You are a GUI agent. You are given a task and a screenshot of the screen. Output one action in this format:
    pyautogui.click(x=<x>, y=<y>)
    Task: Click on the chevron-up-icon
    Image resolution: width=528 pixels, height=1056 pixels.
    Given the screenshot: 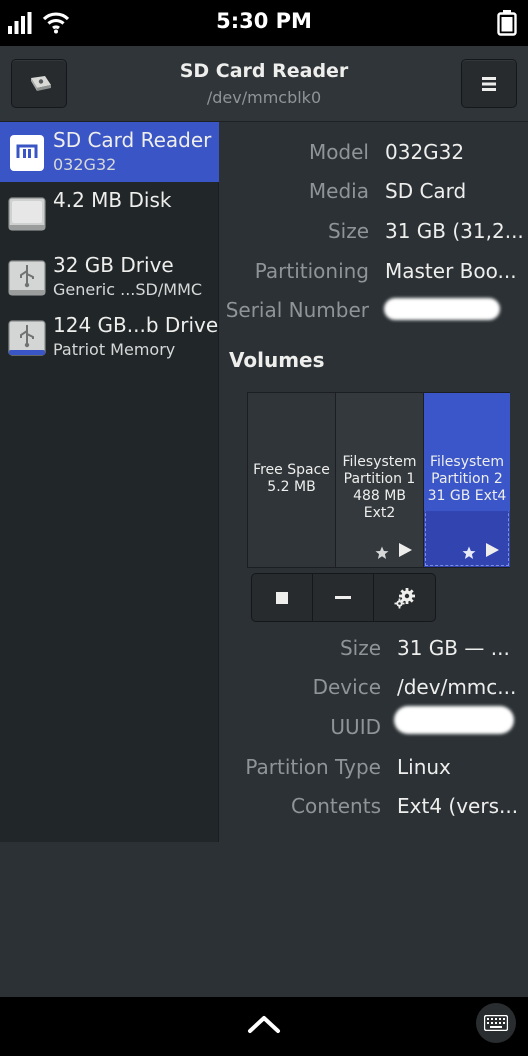 What is the action you would take?
    pyautogui.click(x=264, y=1024)
    